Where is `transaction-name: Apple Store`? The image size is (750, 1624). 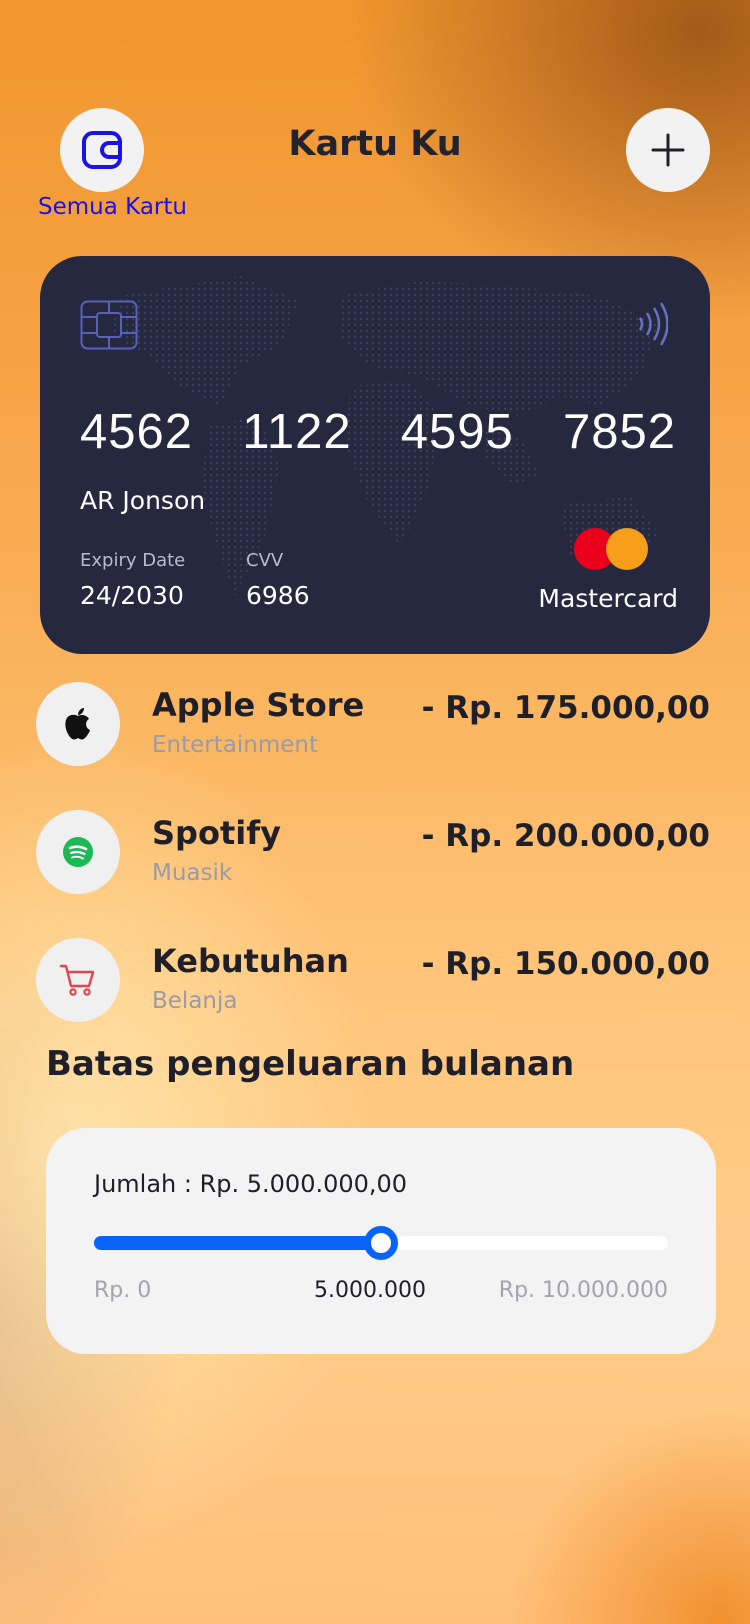
transaction-name: Apple Store is located at coordinates (258, 705).